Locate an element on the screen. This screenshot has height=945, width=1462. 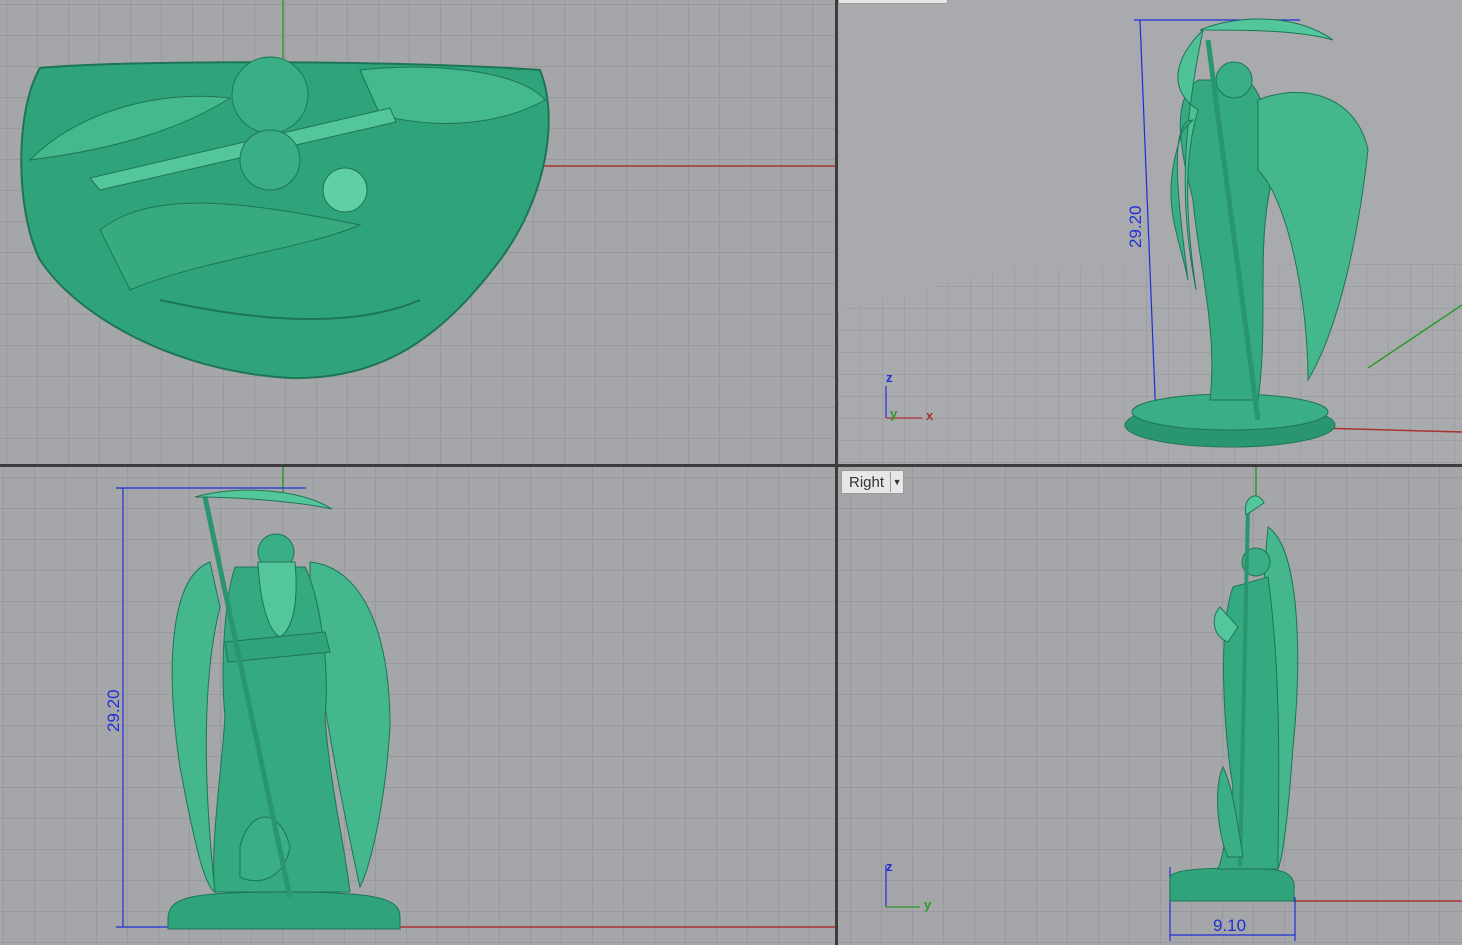
axis-label-x: x is located at coordinates (930, 415).